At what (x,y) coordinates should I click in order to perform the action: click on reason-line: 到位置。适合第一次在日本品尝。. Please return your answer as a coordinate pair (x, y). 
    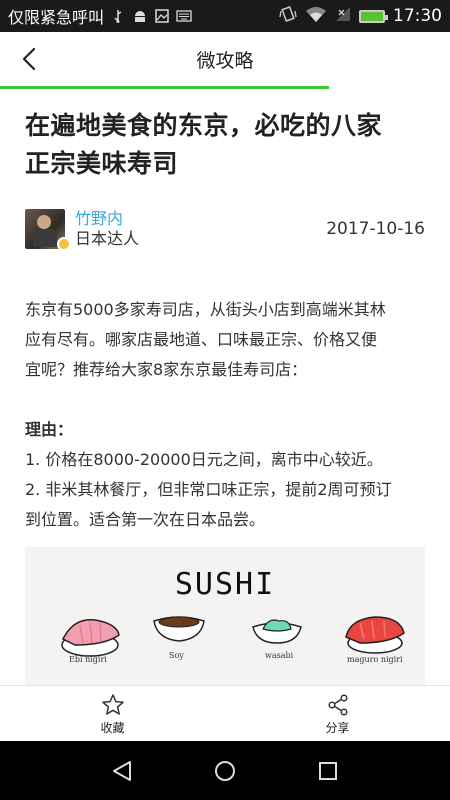
    Looking at the image, I should click on (145, 519).